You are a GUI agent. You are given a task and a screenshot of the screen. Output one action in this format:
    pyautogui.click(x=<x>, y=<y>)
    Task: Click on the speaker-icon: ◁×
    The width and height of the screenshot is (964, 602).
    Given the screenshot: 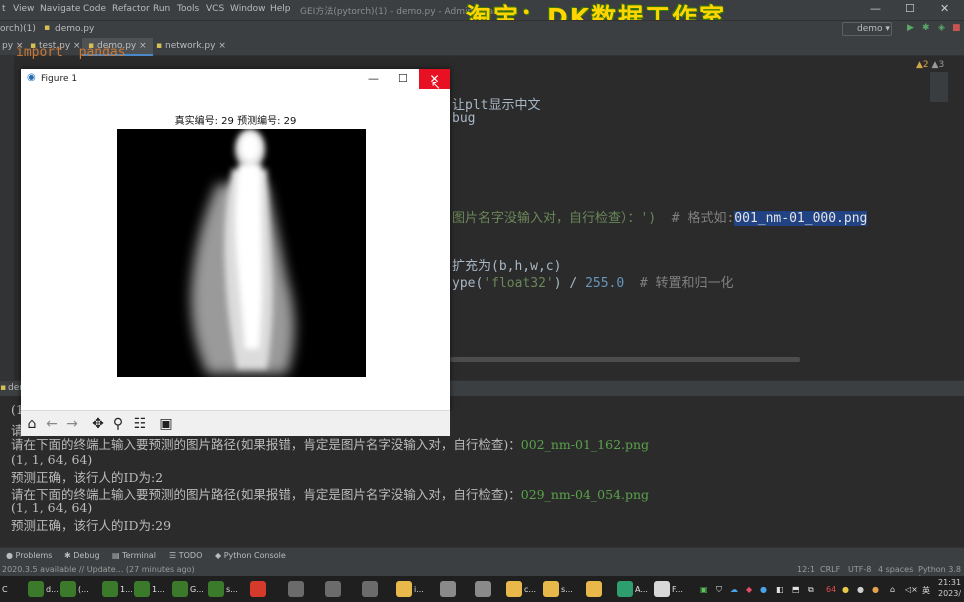 What is the action you would take?
    pyautogui.click(x=911, y=589)
    